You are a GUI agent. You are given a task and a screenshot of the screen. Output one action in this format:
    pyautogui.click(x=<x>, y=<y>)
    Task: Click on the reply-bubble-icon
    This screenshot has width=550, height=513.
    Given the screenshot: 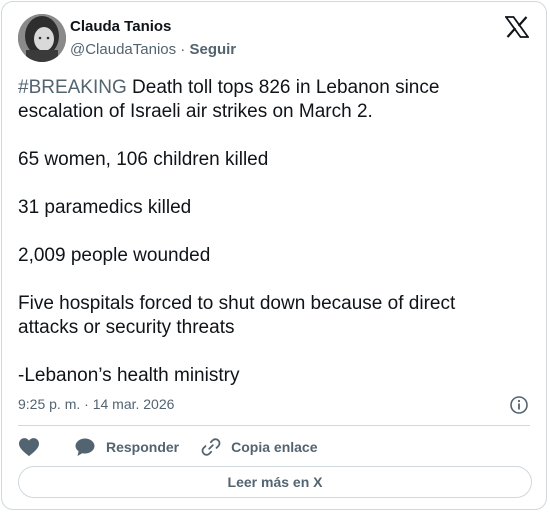 What is the action you would take?
    pyautogui.click(x=85, y=447)
    